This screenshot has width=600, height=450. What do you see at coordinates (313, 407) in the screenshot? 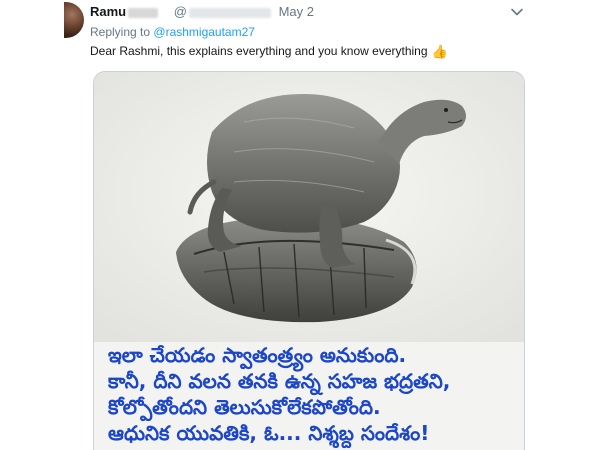
I see `caption-line-3: కోల్పోతోందని తెలుసుకోలేకపోతోంది.` at bounding box center [313, 407].